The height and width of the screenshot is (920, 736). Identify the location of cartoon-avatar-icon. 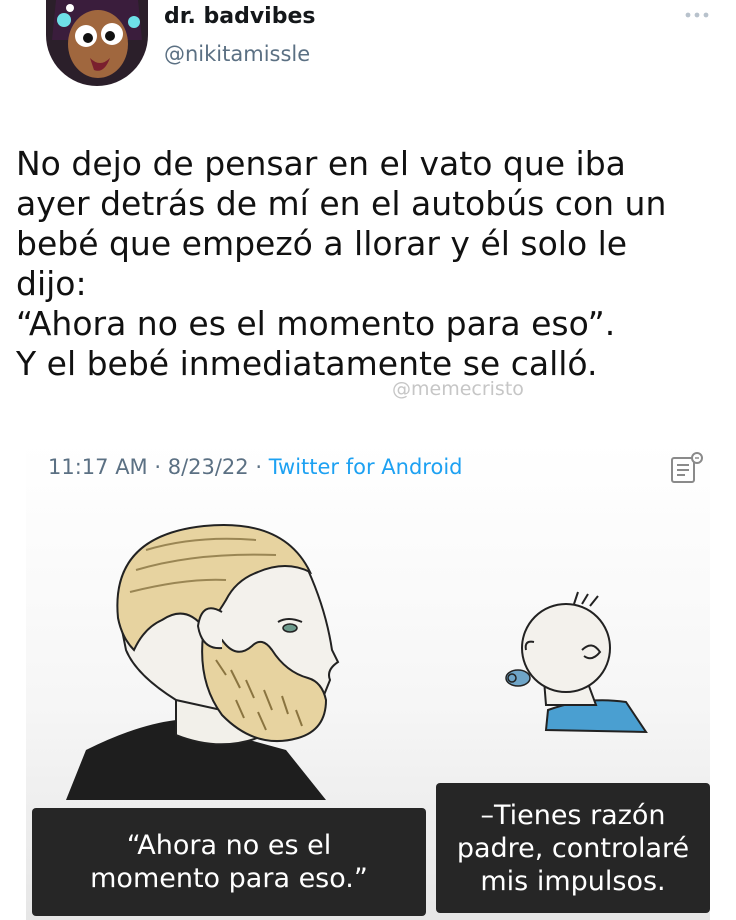
(97, 43).